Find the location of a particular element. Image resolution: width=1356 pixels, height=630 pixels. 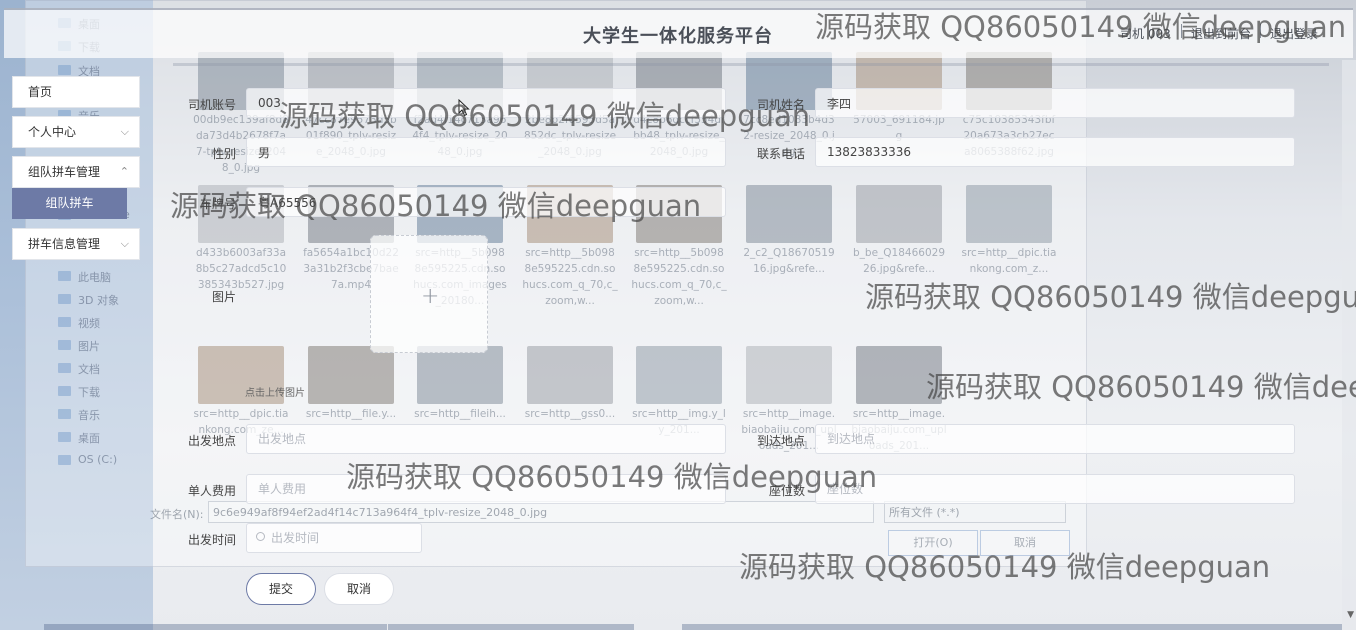

depart-time-label: 出发时间 is located at coordinates (211, 540).